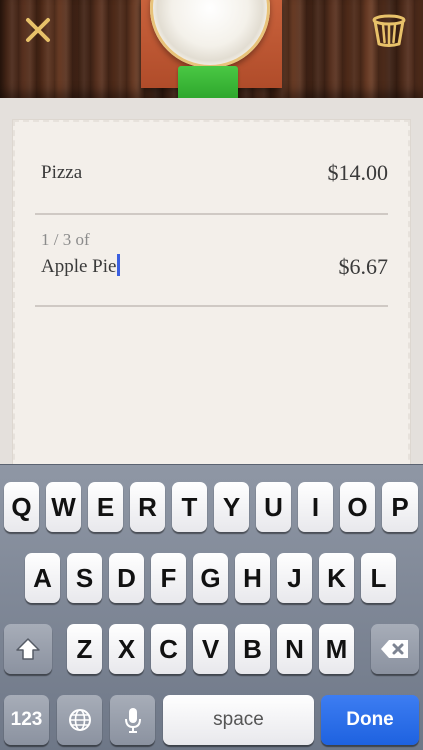 The height and width of the screenshot is (750, 423). What do you see at coordinates (273, 507) in the screenshot?
I see `key-u: U` at bounding box center [273, 507].